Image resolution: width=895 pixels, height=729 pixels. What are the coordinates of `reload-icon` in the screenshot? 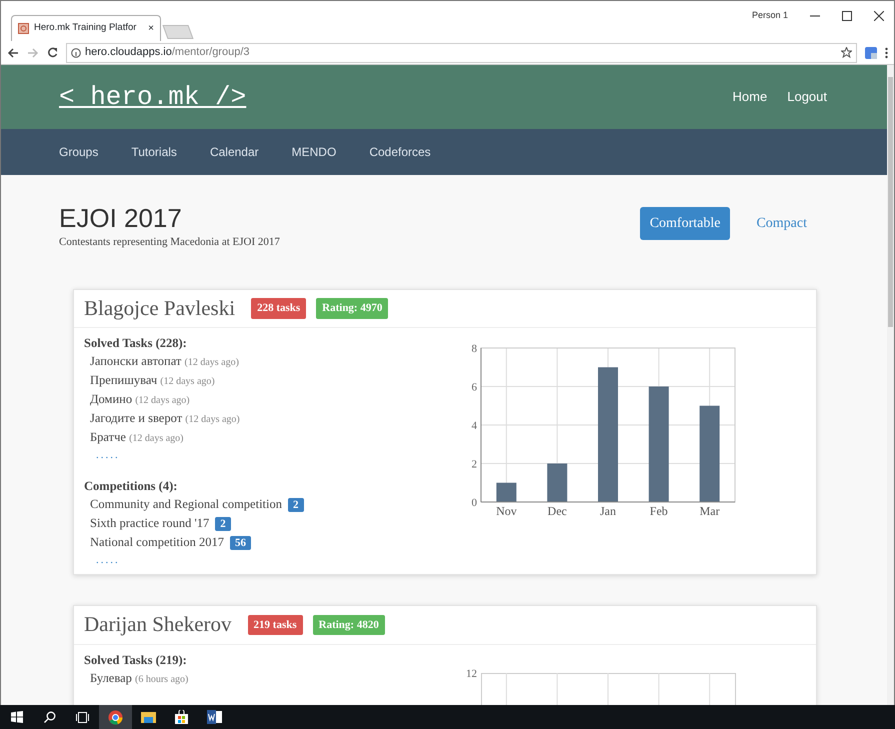 It's located at (52, 52).